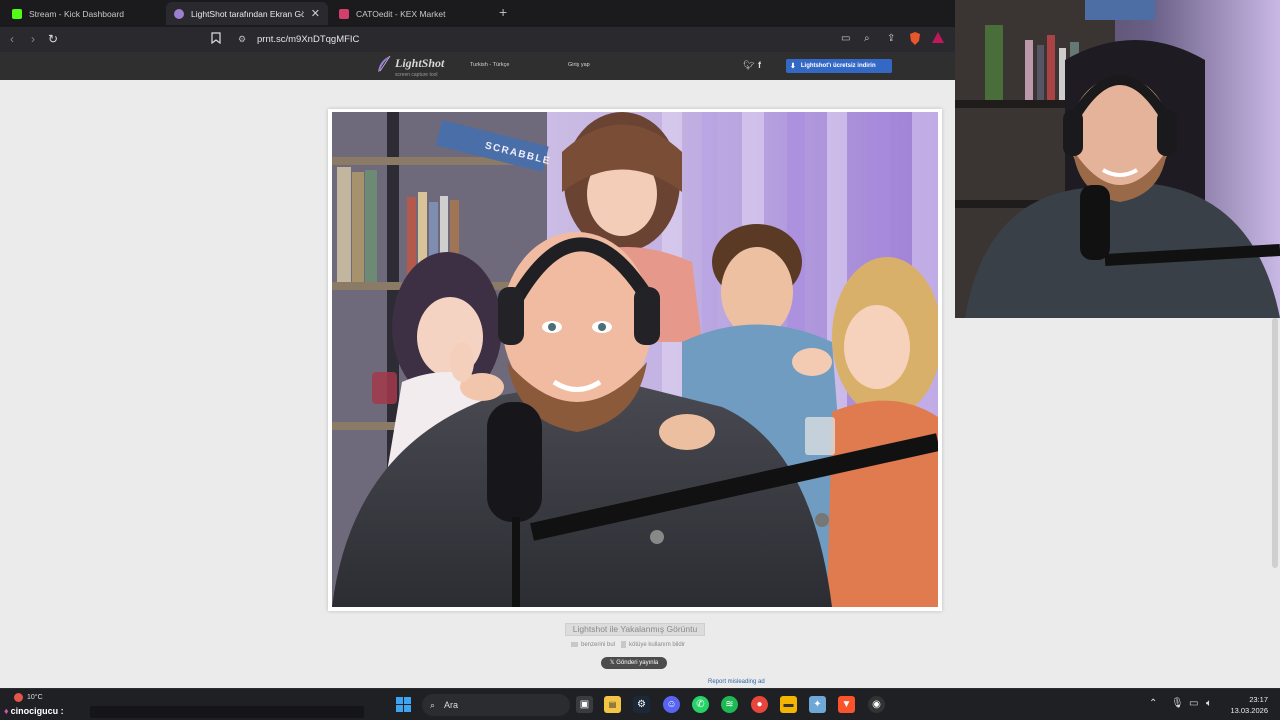  Describe the element at coordinates (1193, 703) in the screenshot. I see `display-icon: ▭` at that location.